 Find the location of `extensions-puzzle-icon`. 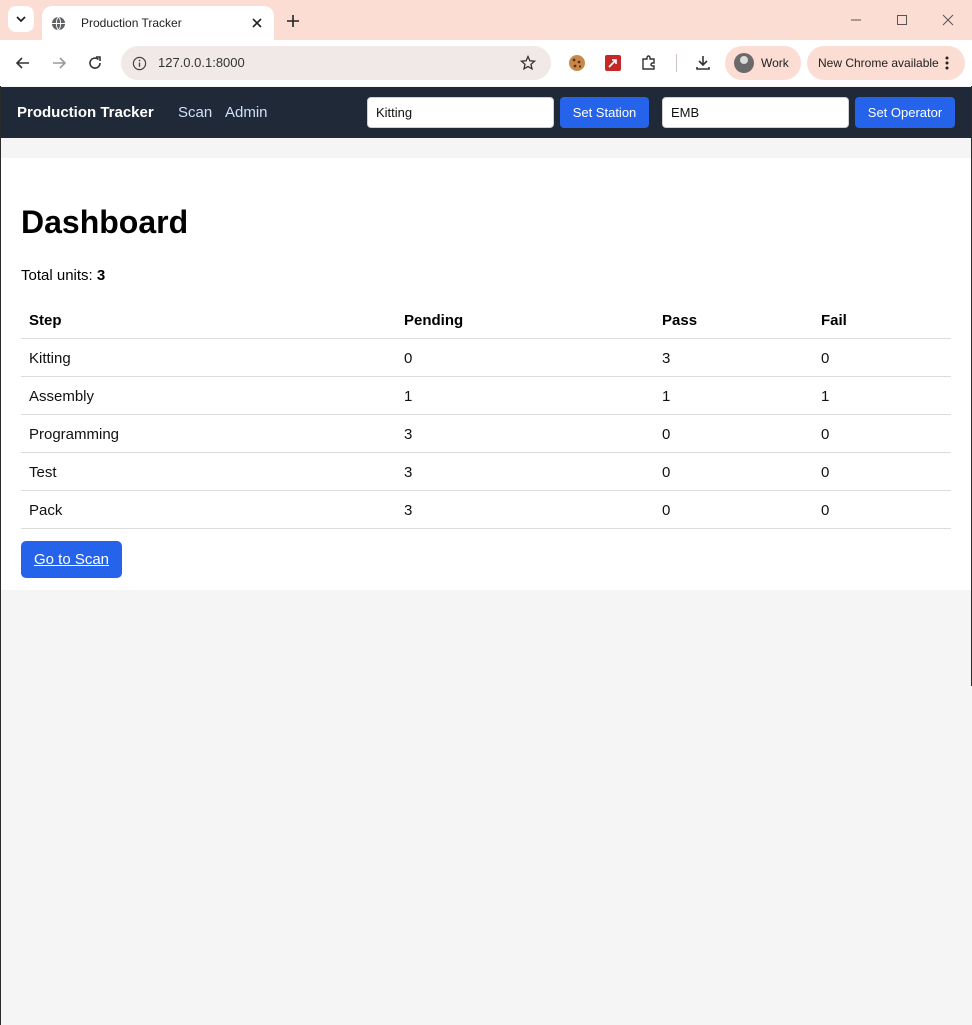

extensions-puzzle-icon is located at coordinates (649, 63).